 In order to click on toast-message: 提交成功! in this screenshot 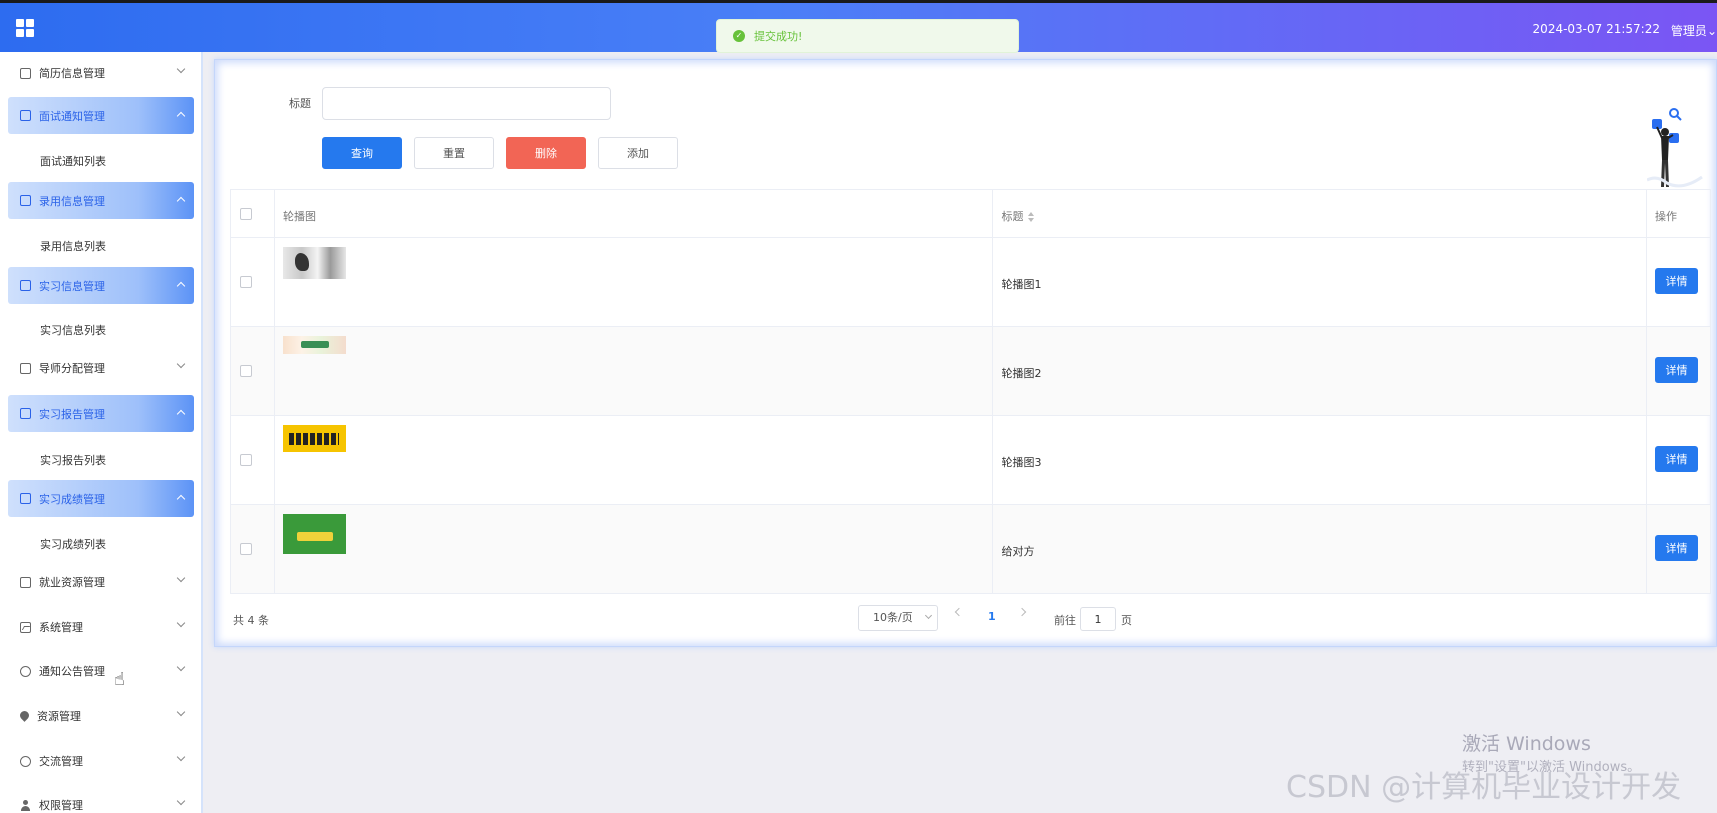, I will do `click(778, 36)`.